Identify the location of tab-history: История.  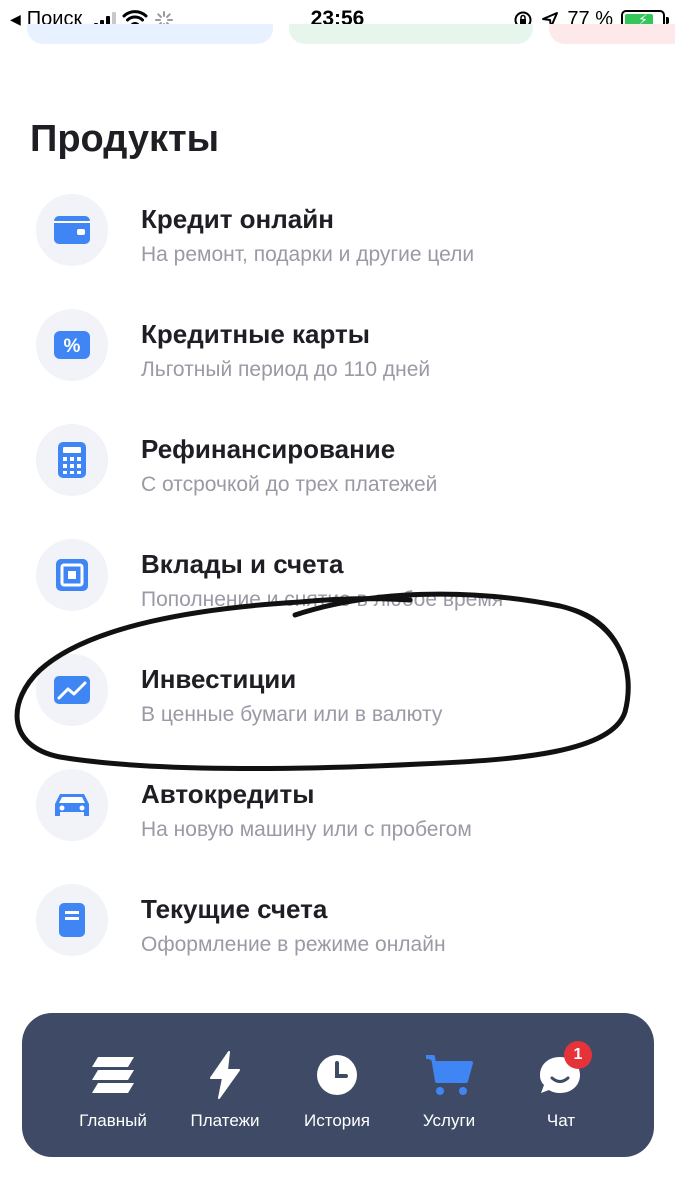
(337, 1085).